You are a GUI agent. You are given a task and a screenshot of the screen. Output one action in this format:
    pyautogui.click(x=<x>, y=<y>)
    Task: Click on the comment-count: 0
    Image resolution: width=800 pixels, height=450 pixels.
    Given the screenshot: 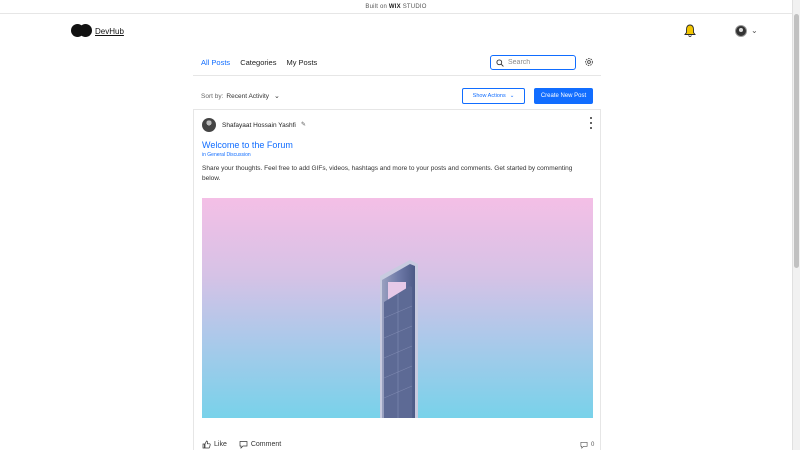 What is the action you would take?
    pyautogui.click(x=587, y=445)
    